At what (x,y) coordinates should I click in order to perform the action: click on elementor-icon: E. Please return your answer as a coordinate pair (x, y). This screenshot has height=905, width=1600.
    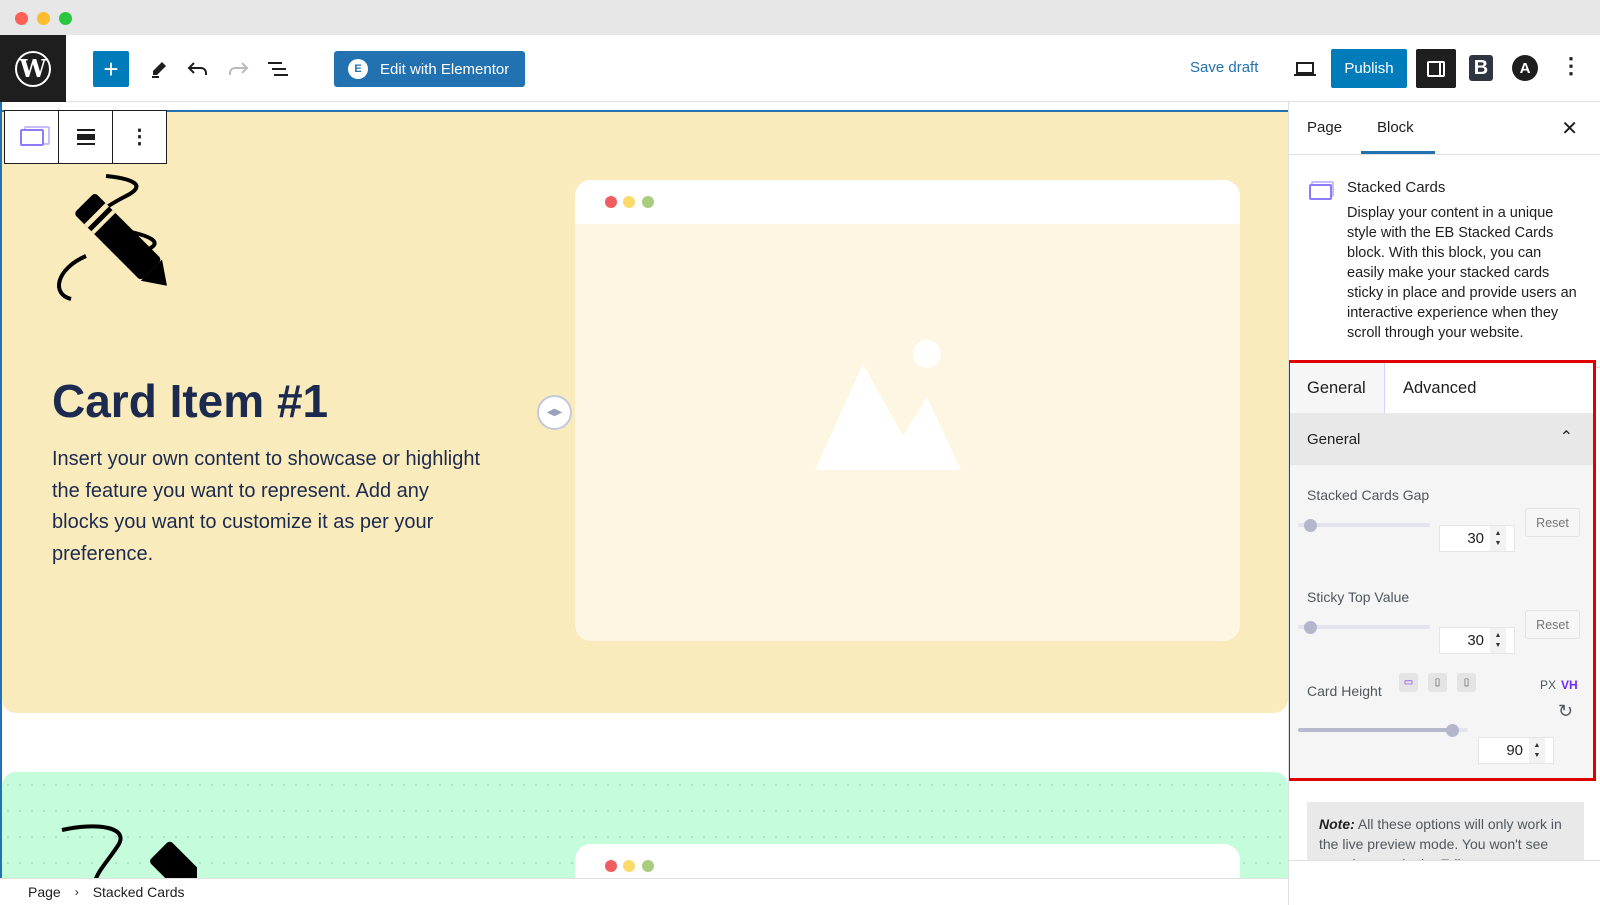
    Looking at the image, I should click on (358, 69).